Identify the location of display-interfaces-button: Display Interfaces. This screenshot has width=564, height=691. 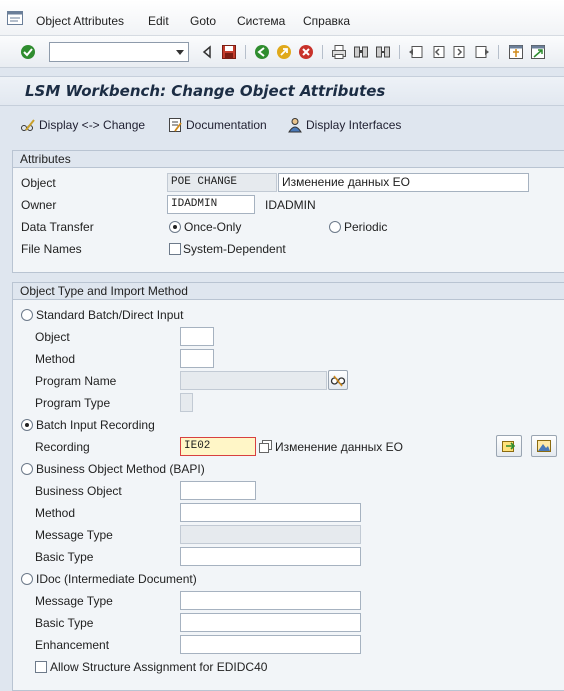
(344, 125).